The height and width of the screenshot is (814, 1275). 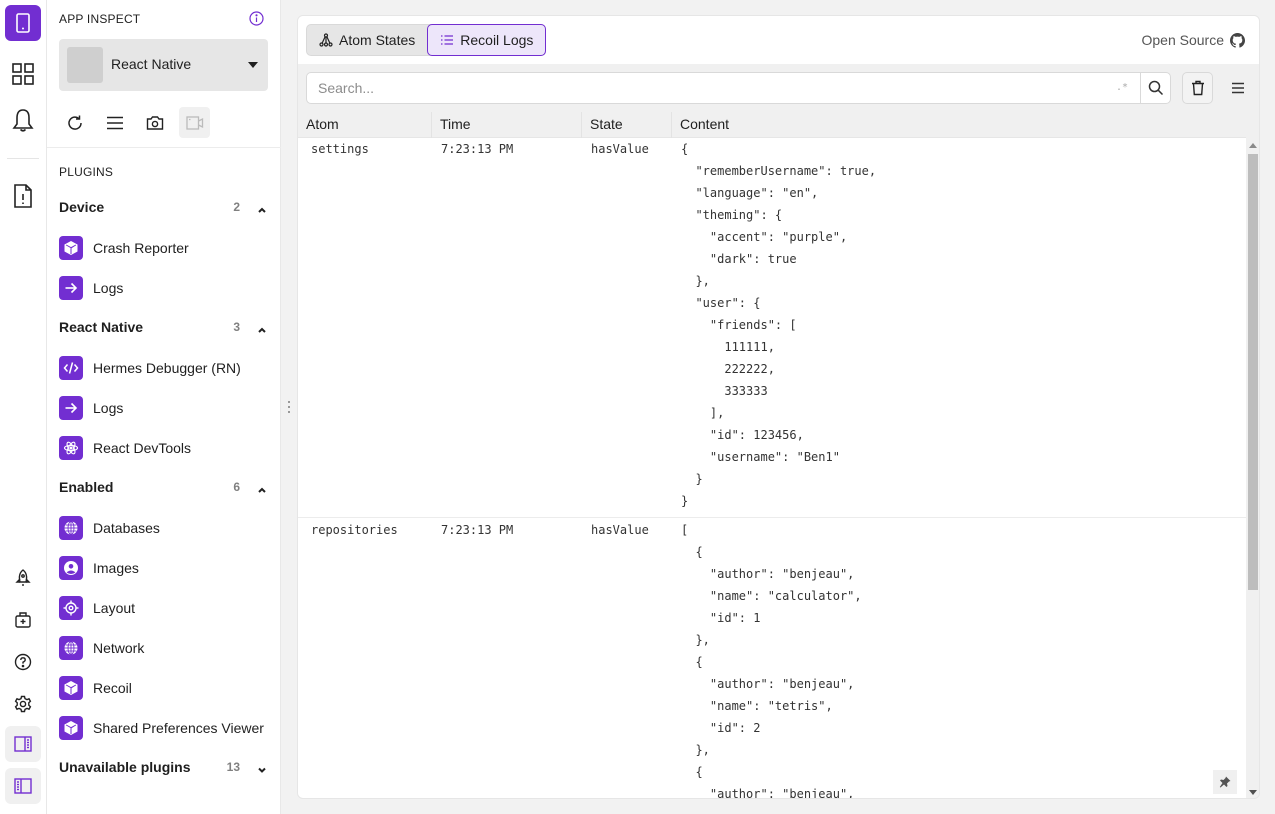 What do you see at coordinates (23, 196) in the screenshot?
I see `crash-report-icon` at bounding box center [23, 196].